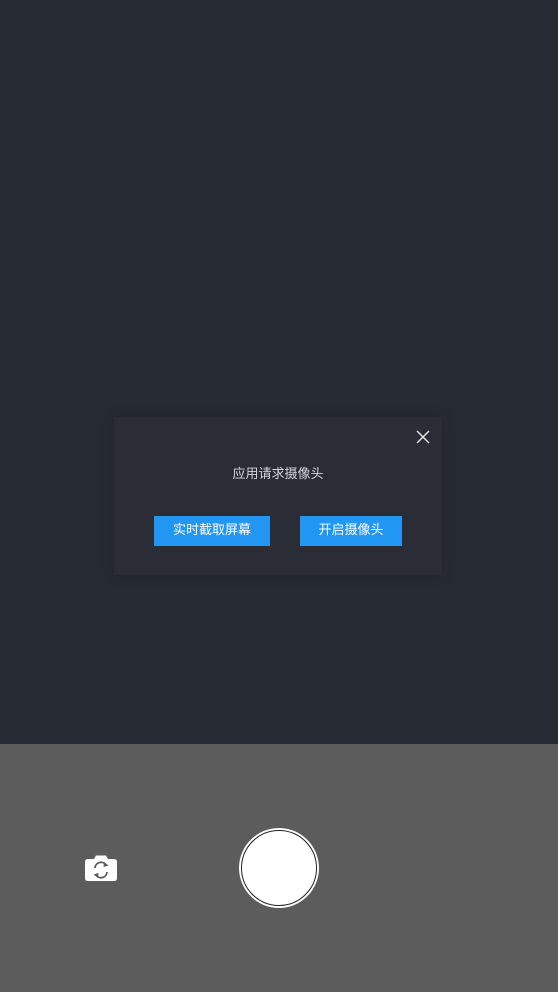 The image size is (558, 992). What do you see at coordinates (351, 531) in the screenshot?
I see `open-camera-button: 开启摄像头` at bounding box center [351, 531].